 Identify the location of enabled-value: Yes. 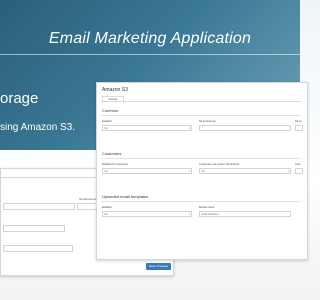
(106, 128).